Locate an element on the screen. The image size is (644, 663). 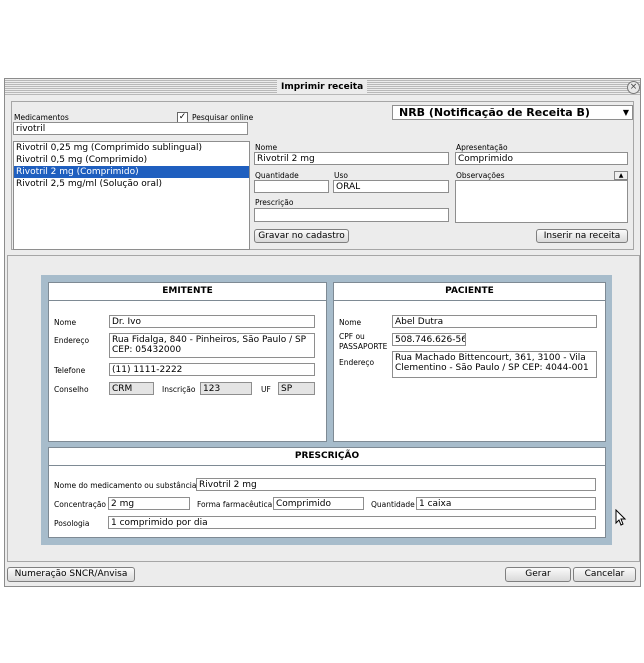
paciente-endereco-label: Endereço is located at coordinates (357, 362).